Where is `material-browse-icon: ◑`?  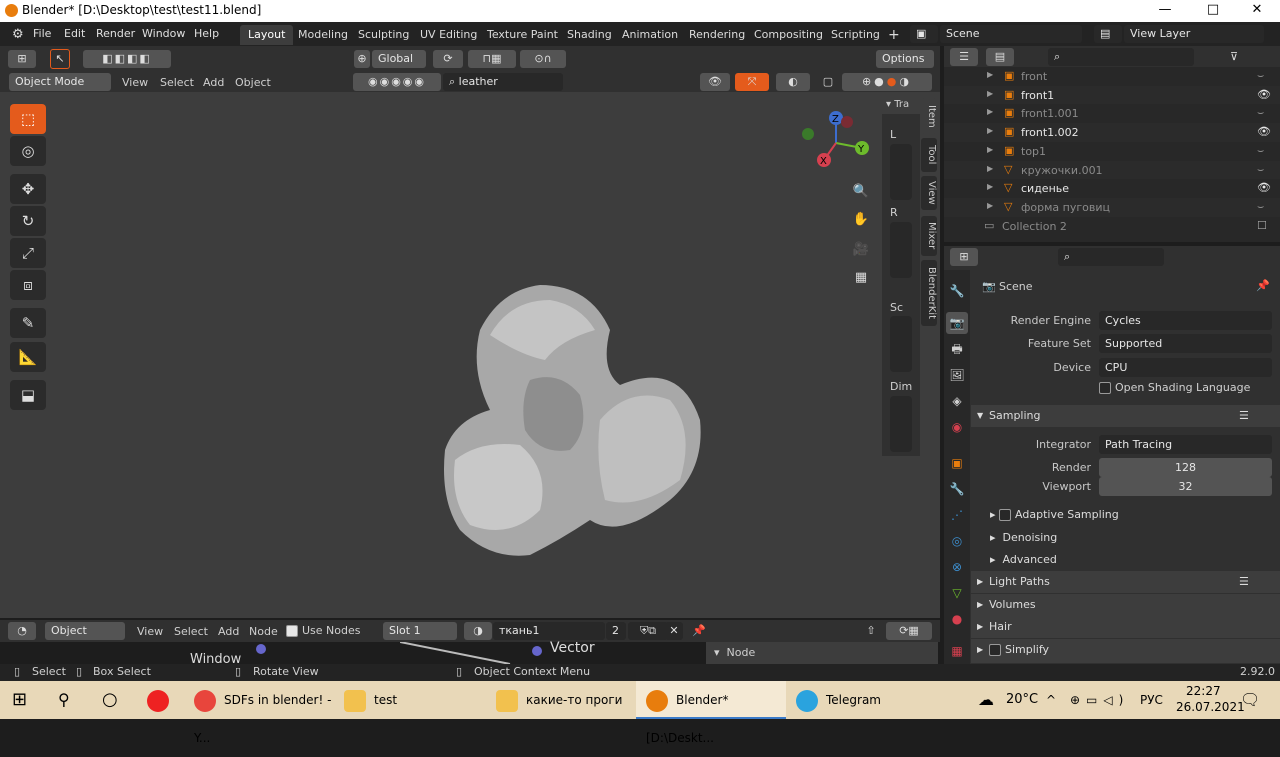
material-browse-icon: ◑ is located at coordinates (478, 631).